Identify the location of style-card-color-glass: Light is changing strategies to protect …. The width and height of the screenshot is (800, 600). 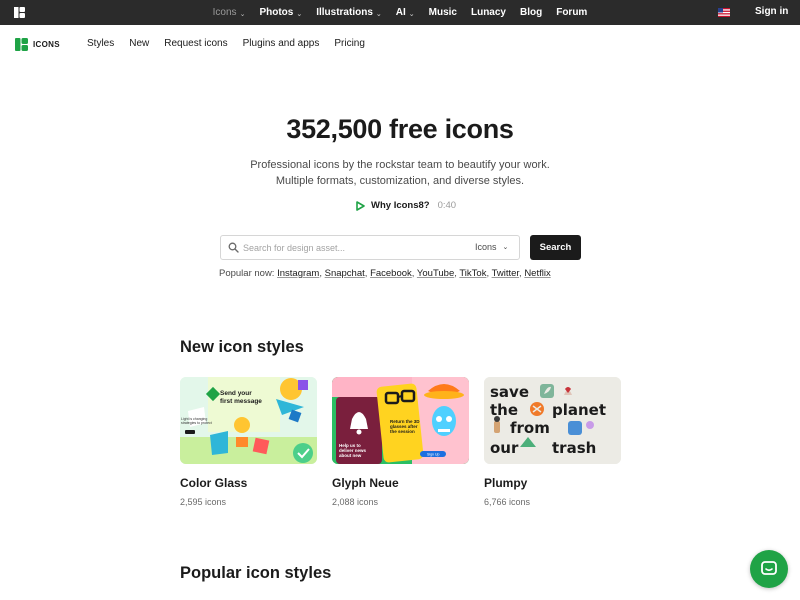
(248, 442).